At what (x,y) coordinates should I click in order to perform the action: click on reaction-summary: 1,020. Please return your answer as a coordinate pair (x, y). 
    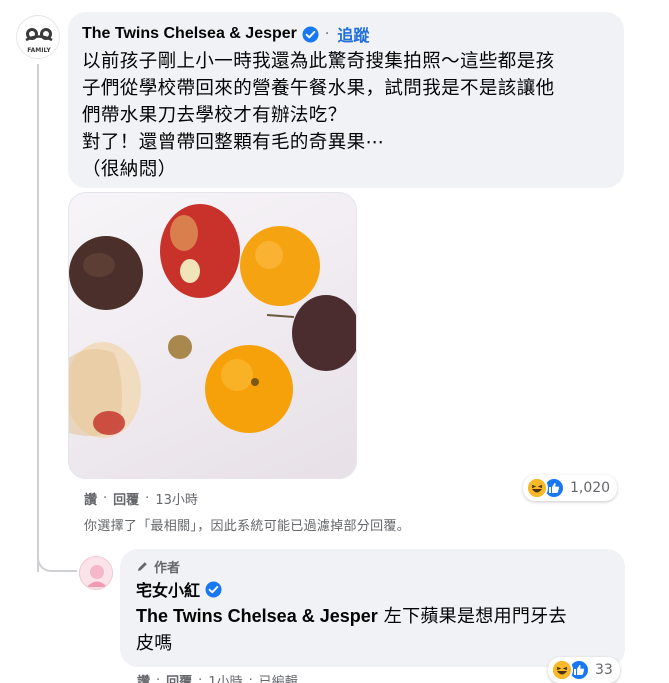
    Looking at the image, I should click on (570, 488).